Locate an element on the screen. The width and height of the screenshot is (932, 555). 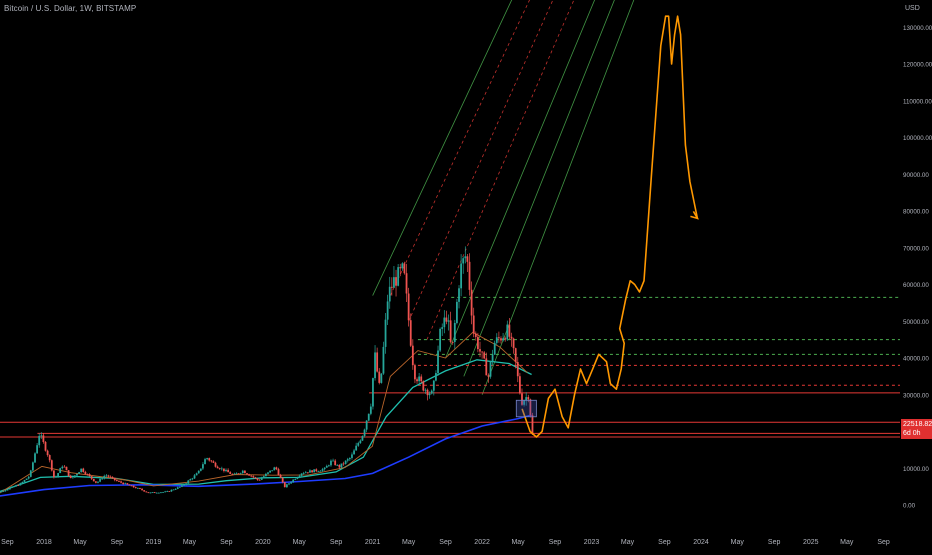
price-tick-label: 90000.00 is located at coordinates (916, 175).